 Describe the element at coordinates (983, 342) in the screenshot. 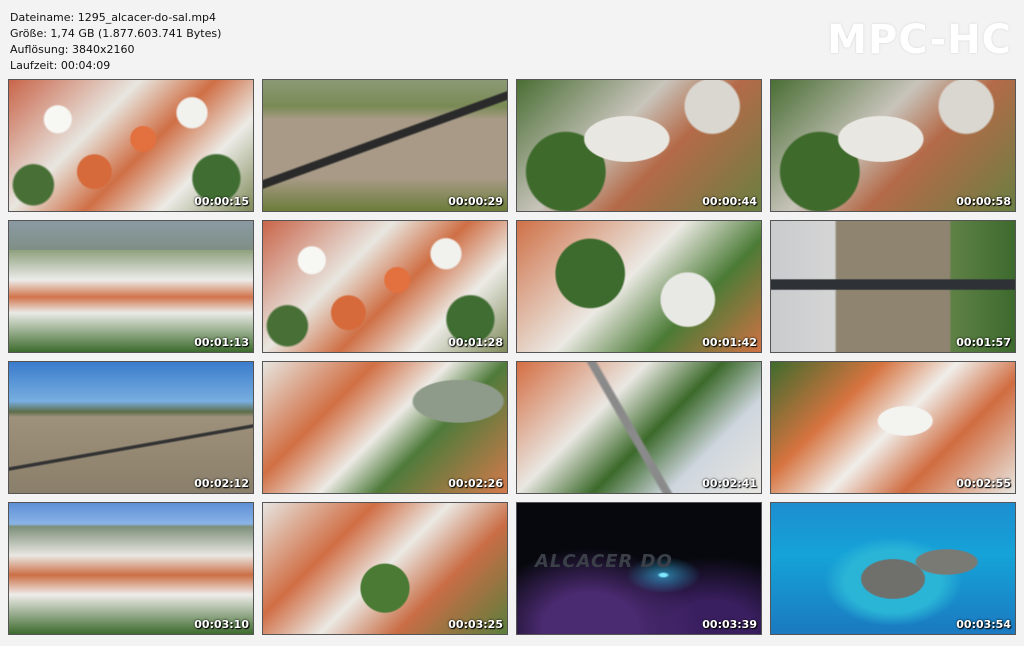

I see `thumbnail-timestamp: 00:01:57` at that location.